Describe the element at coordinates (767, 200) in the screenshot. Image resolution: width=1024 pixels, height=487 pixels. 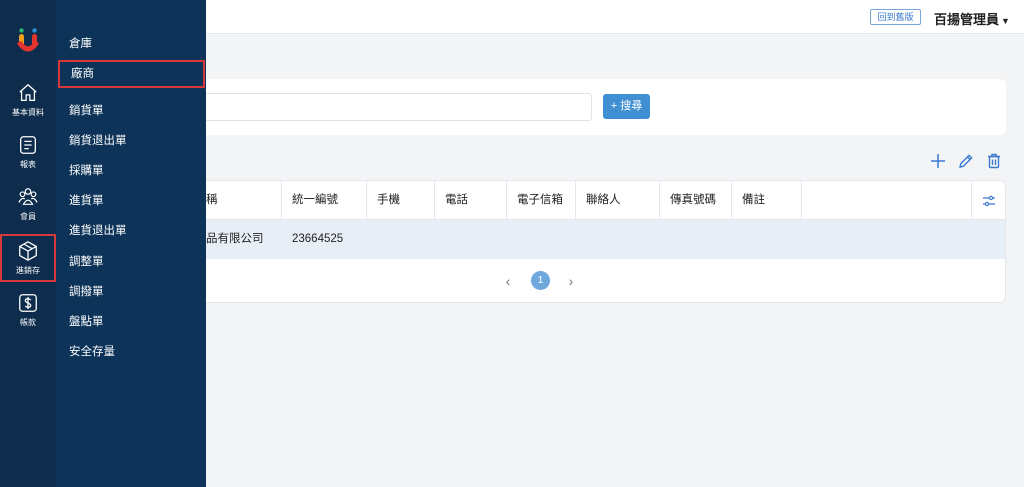
I see `col-header-note: 備註` at that location.